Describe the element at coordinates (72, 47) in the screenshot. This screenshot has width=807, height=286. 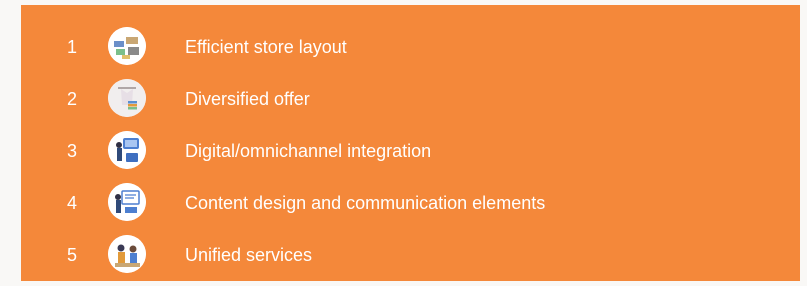
I see `item-number: 1` at that location.